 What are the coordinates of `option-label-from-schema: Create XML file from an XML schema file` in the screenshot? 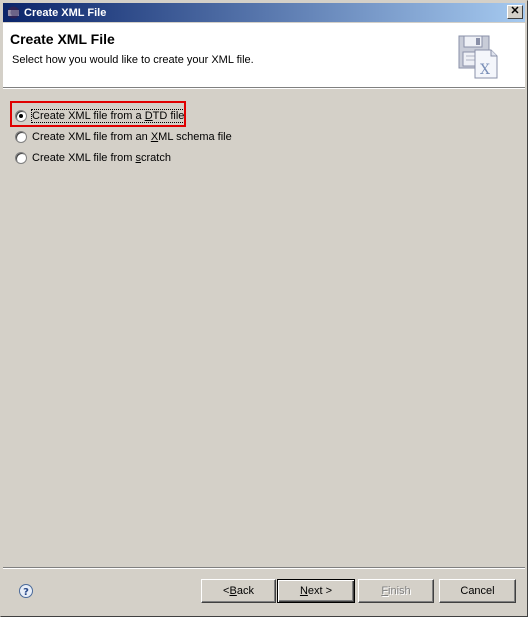 It's located at (132, 136).